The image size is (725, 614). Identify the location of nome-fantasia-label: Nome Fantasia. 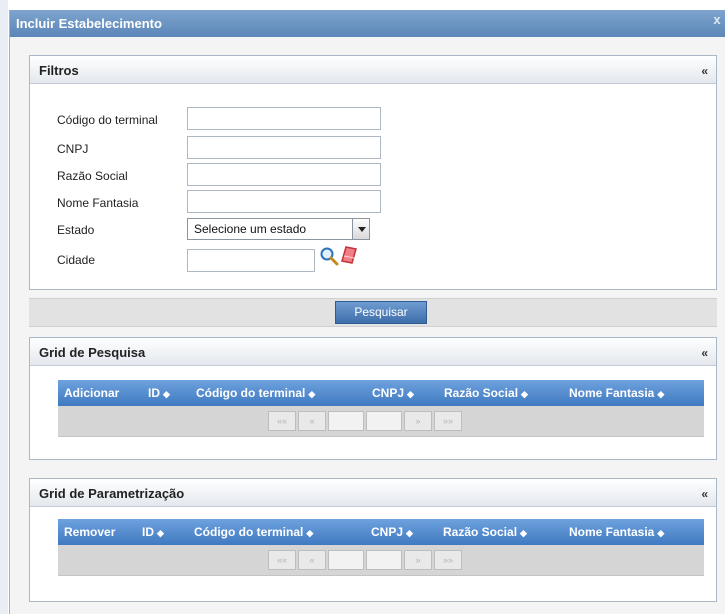
(98, 203).